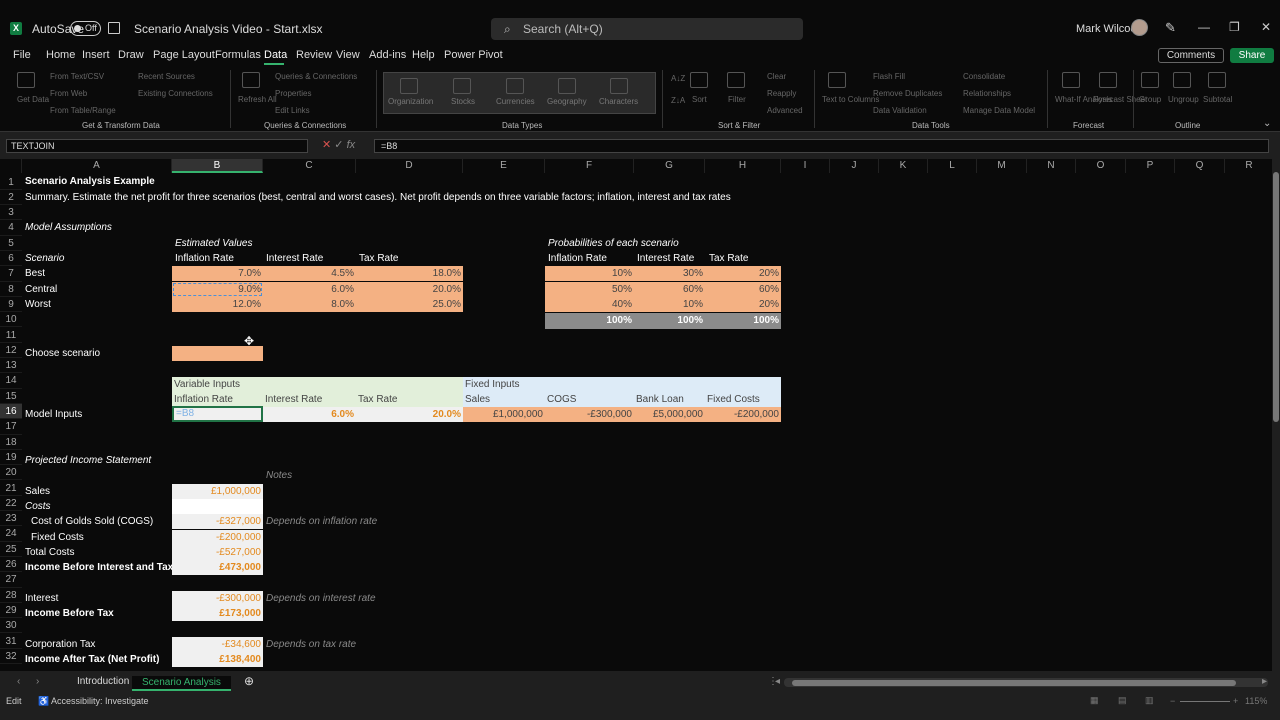  I want to click on row-header-13: 13, so click(11, 366).